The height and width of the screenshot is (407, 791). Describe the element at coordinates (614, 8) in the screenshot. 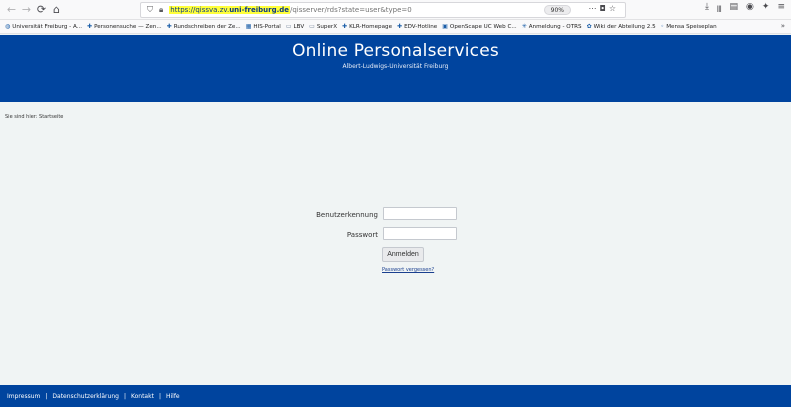

I see `bookmark-star-icon: ☆` at that location.